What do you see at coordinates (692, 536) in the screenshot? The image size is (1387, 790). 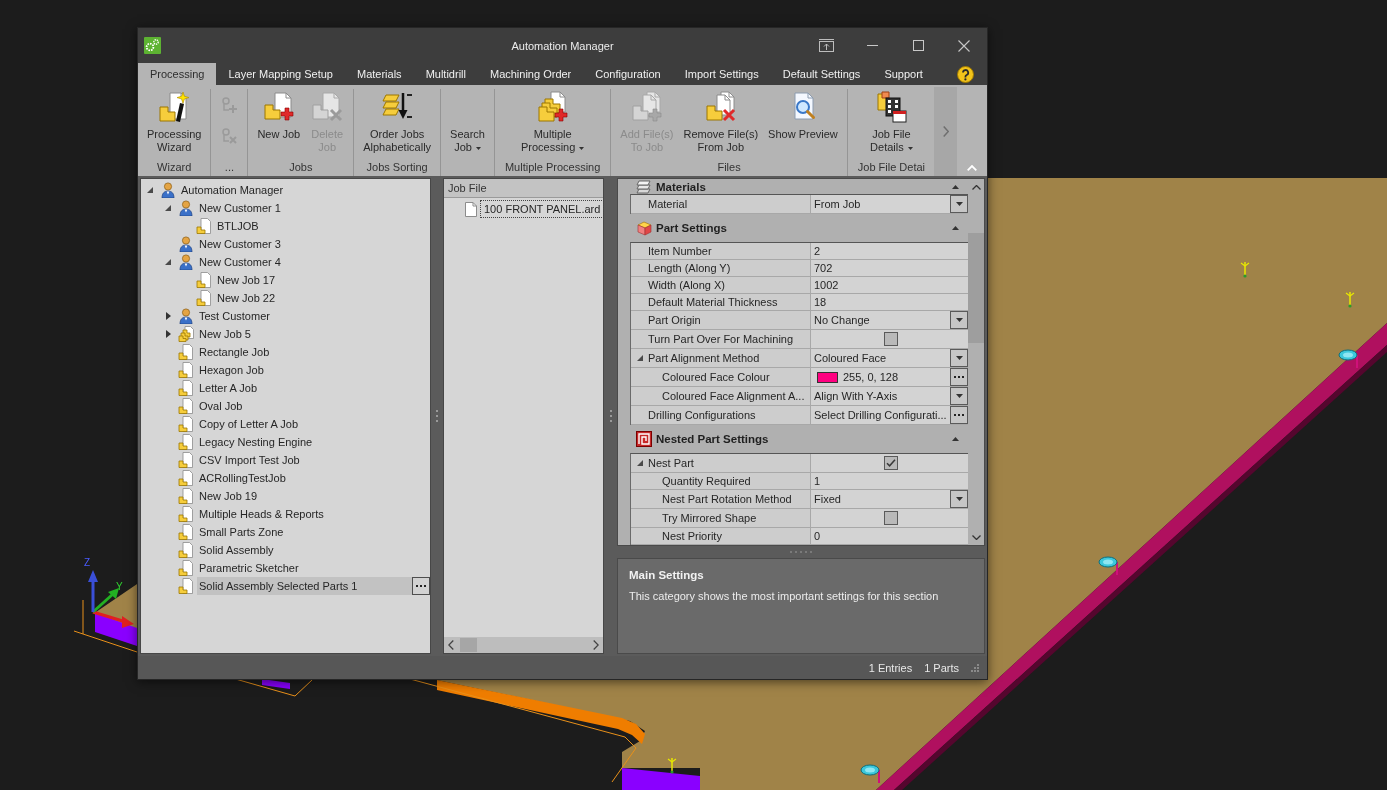 I see `property-label: Nest Priority` at bounding box center [692, 536].